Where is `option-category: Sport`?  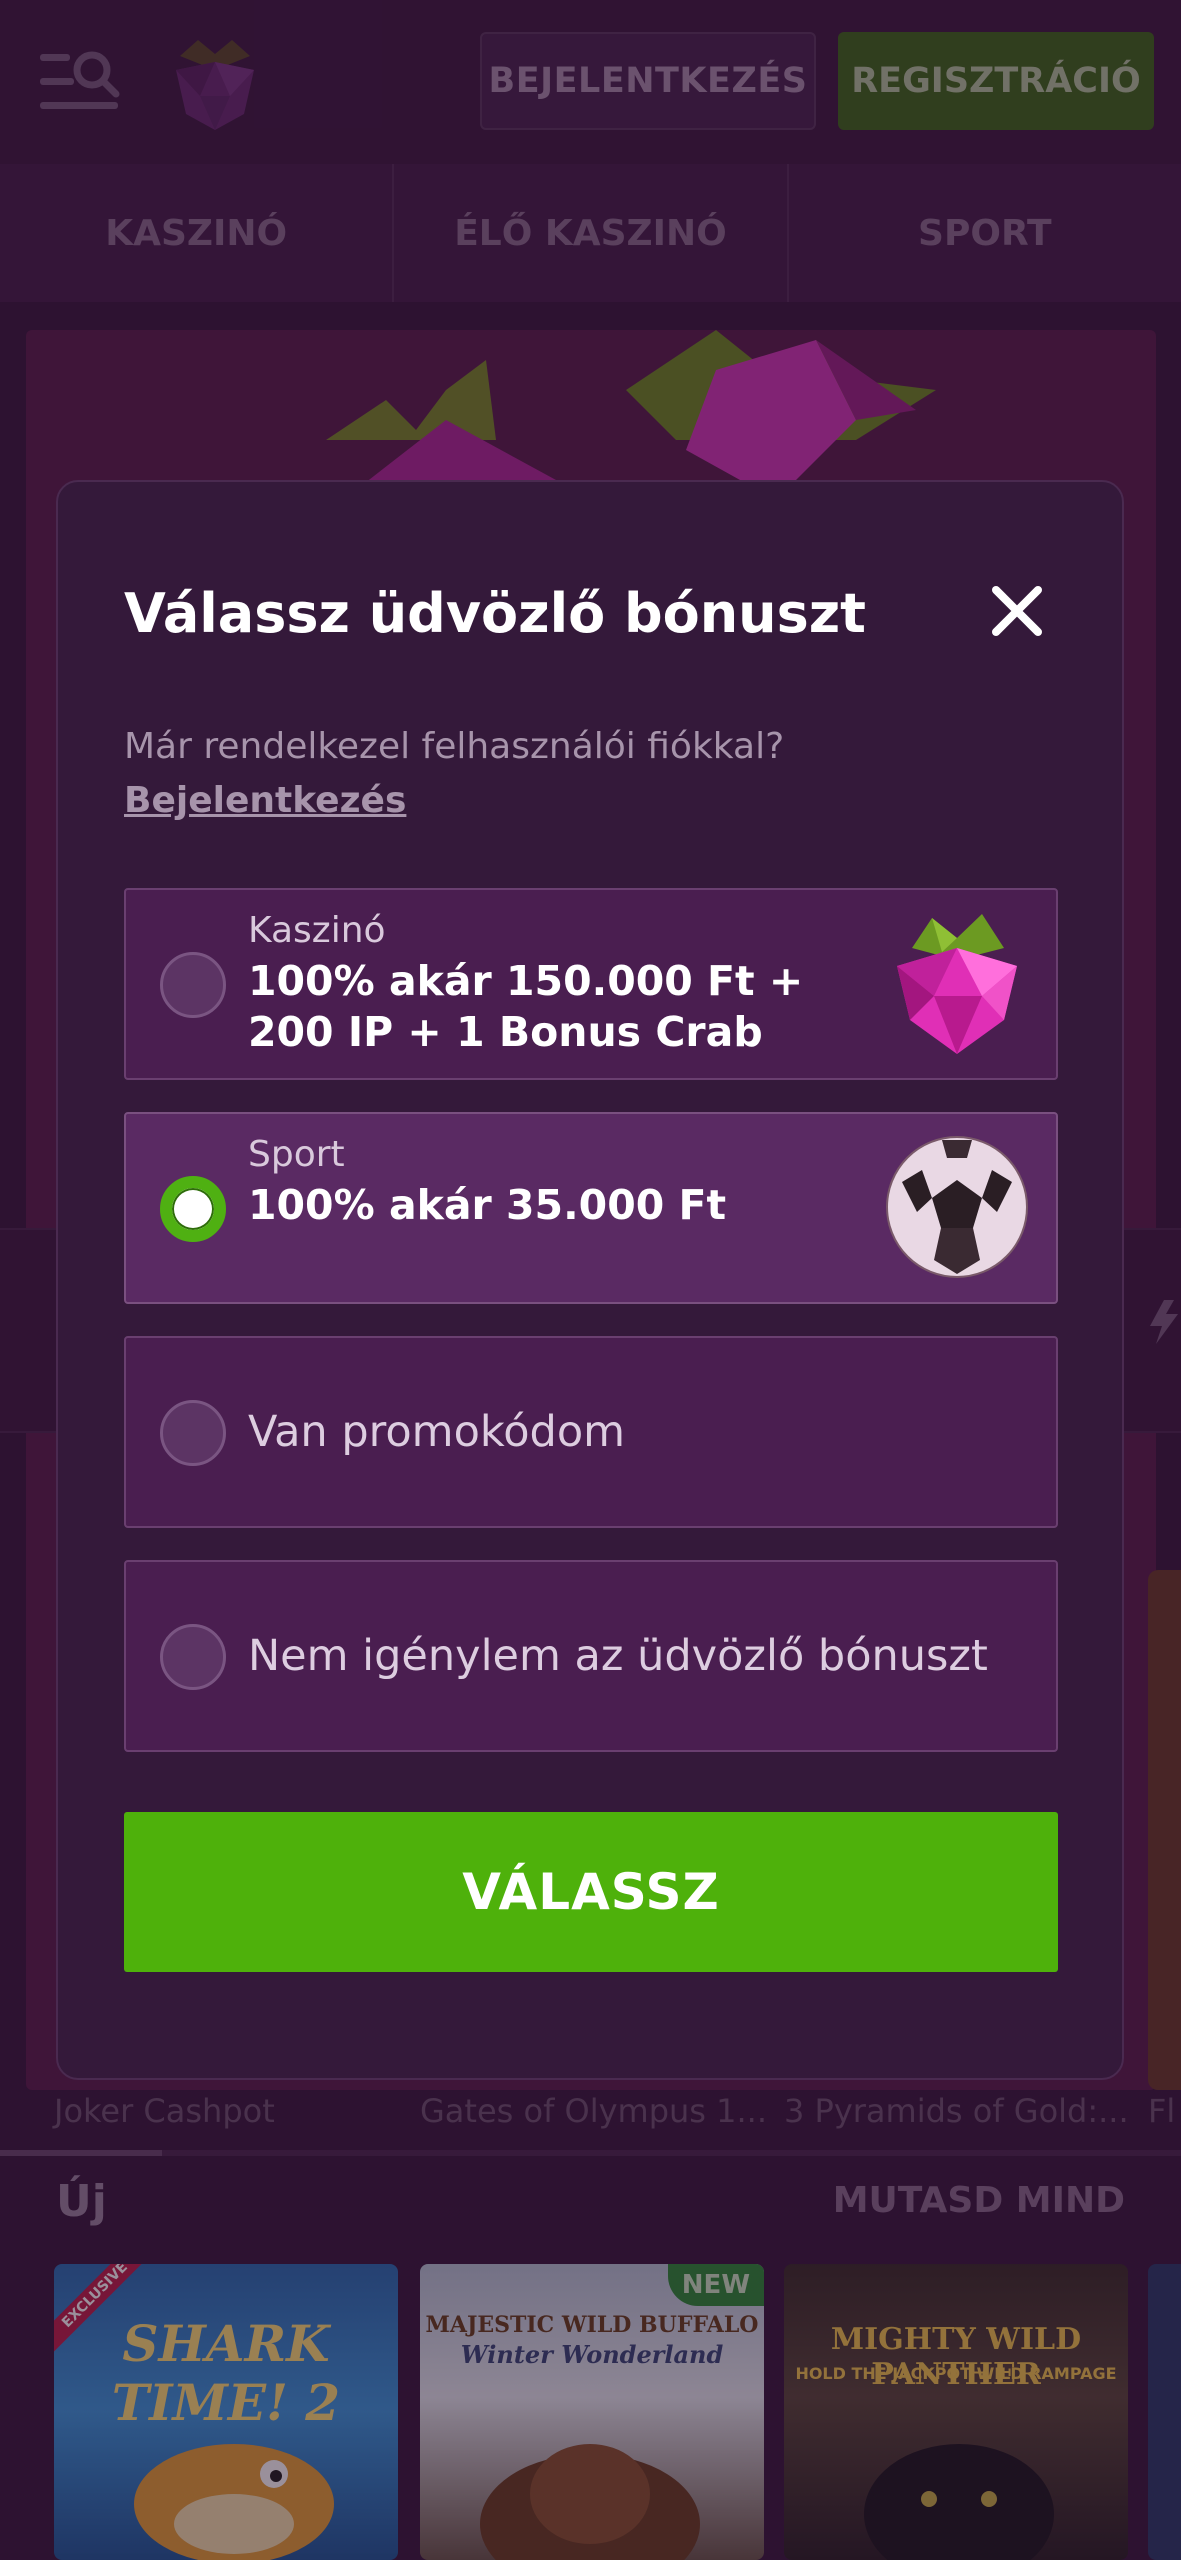 option-category: Sport is located at coordinates (296, 1154).